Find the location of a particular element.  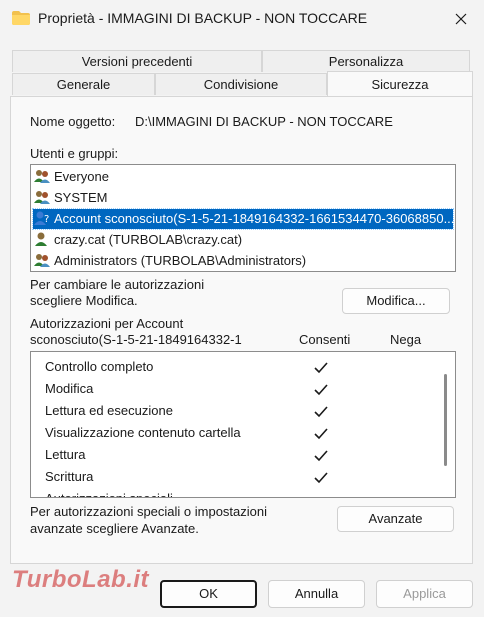

tab-security: Sicurezza is located at coordinates (400, 83).